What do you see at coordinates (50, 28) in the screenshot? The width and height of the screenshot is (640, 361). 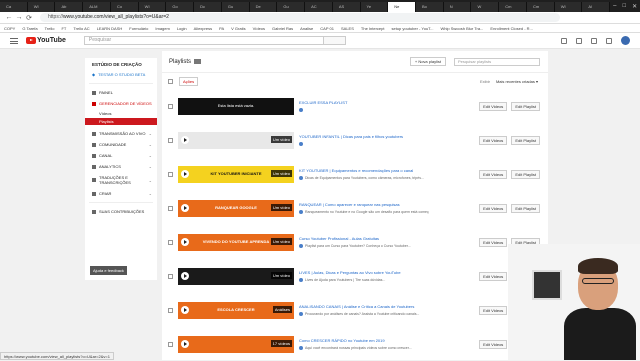 I see `bookmark-item: Trello` at bounding box center [50, 28].